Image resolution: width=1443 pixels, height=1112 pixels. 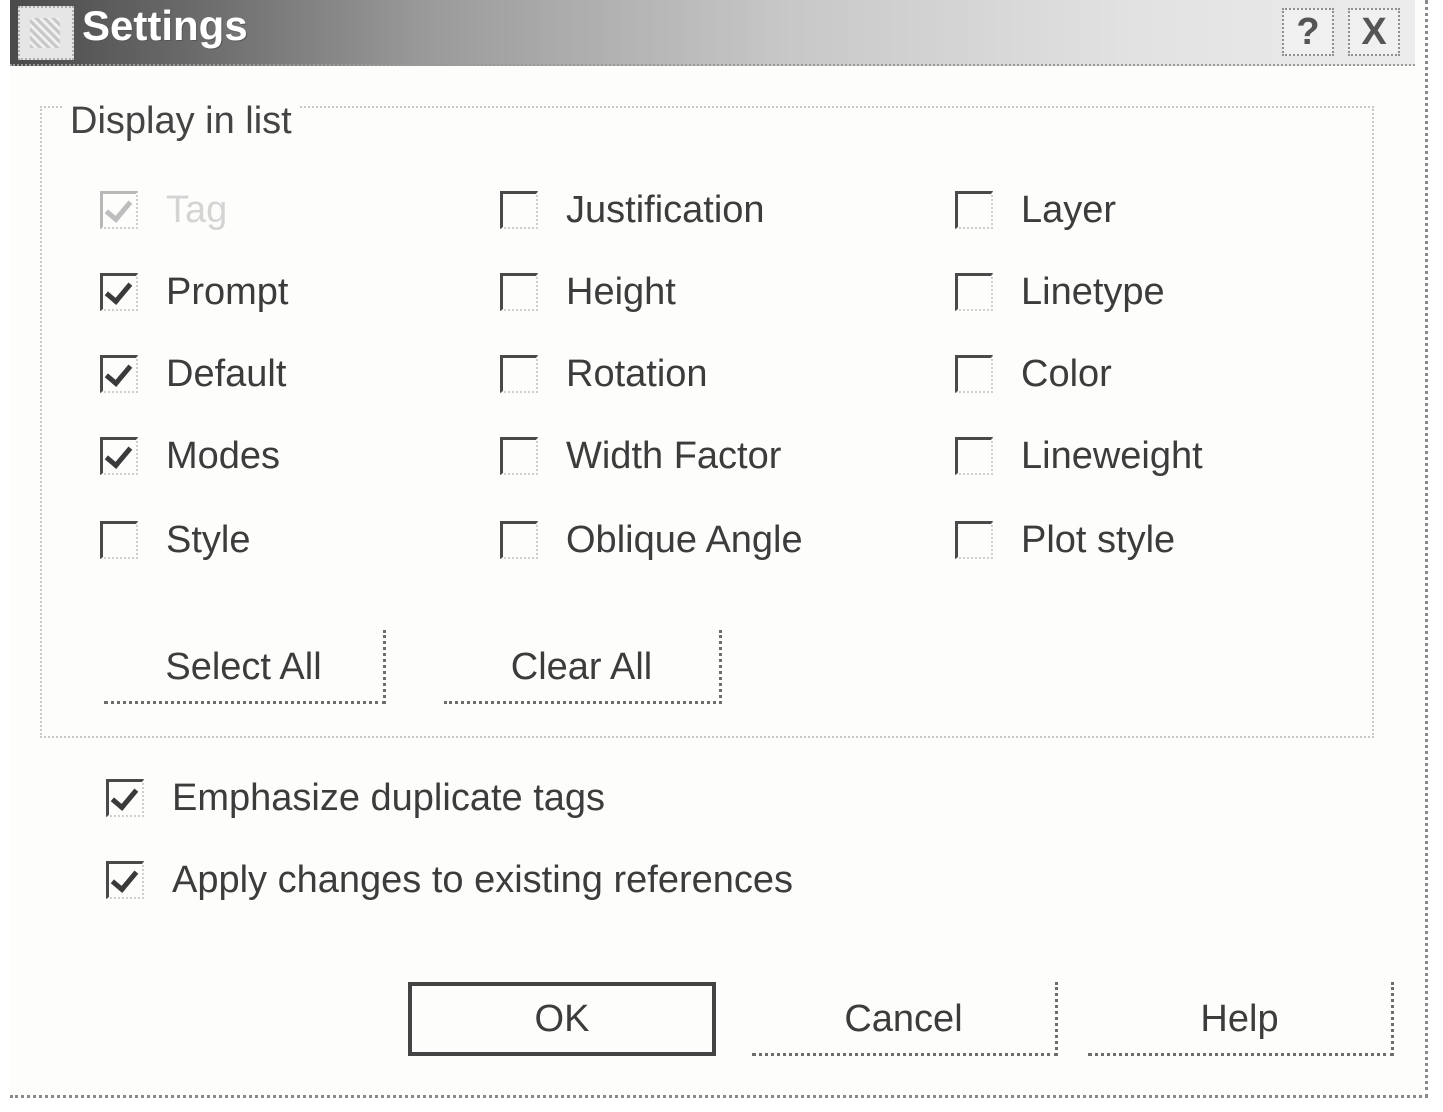 I want to click on checkbox-emphasize-duplicate-tags: Emphasize duplicate tags, so click(x=355, y=798).